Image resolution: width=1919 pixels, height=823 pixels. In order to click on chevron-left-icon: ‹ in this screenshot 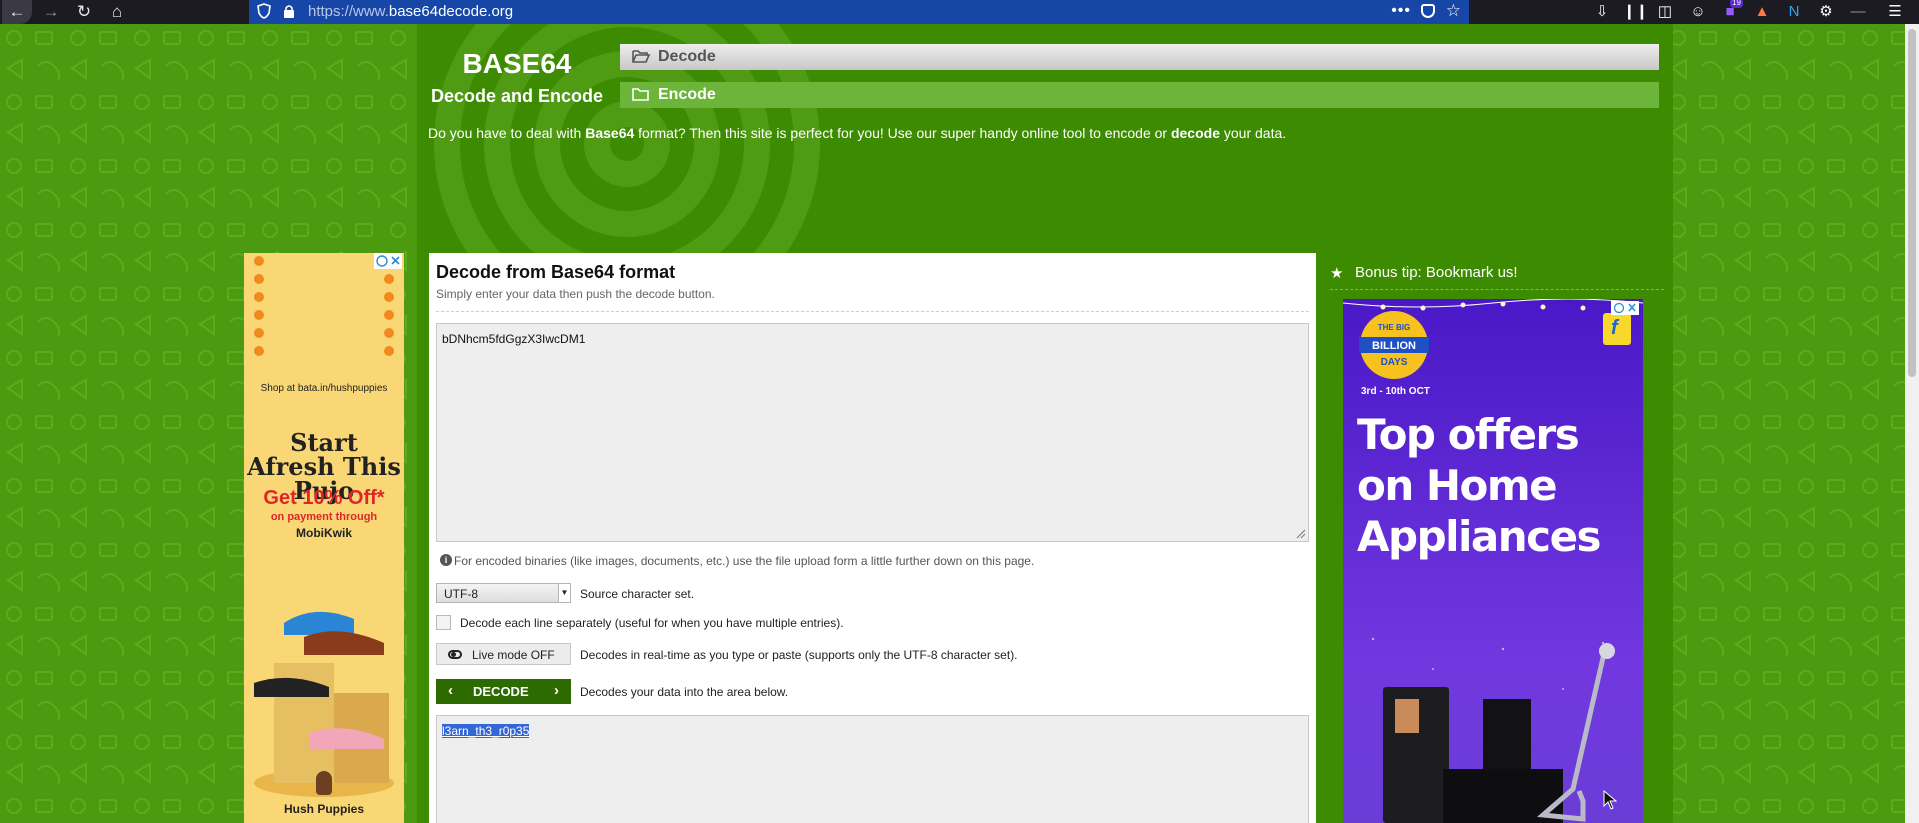, I will do `click(450, 690)`.